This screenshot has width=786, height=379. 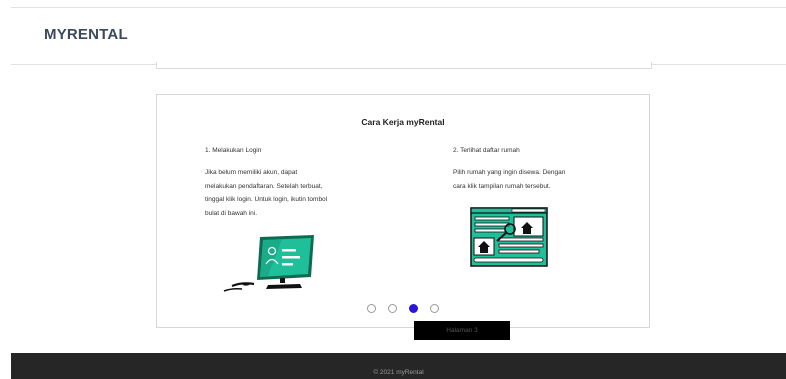 What do you see at coordinates (398, 366) in the screenshot?
I see `footer: © 2021 myRental` at bounding box center [398, 366].